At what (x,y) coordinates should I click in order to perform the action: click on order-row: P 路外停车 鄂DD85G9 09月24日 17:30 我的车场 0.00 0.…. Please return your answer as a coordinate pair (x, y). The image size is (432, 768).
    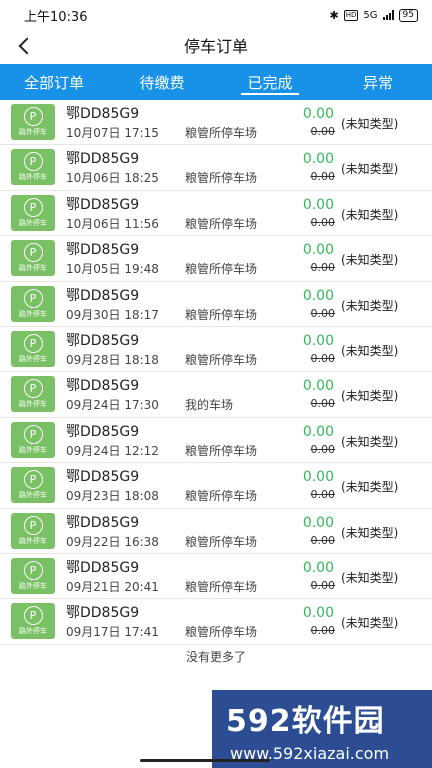
    Looking at the image, I should click on (216, 395).